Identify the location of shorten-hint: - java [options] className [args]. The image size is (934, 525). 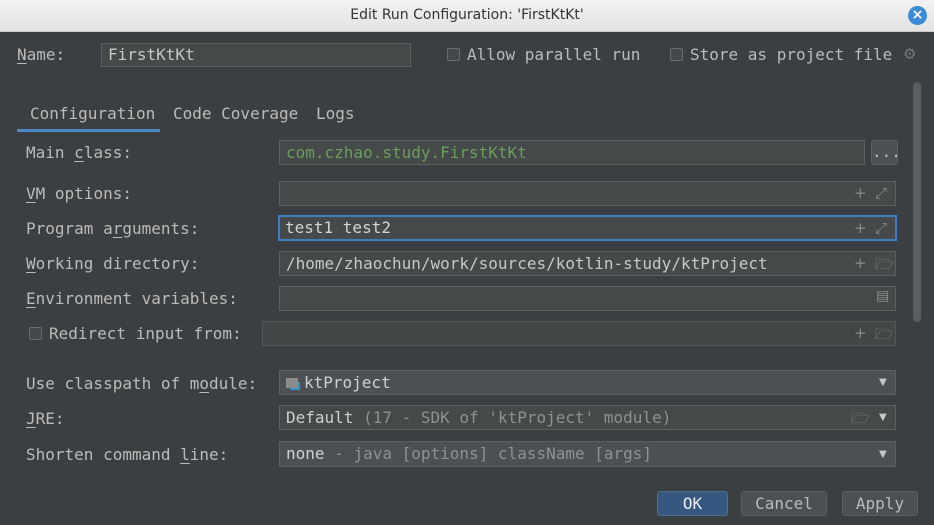
(493, 453).